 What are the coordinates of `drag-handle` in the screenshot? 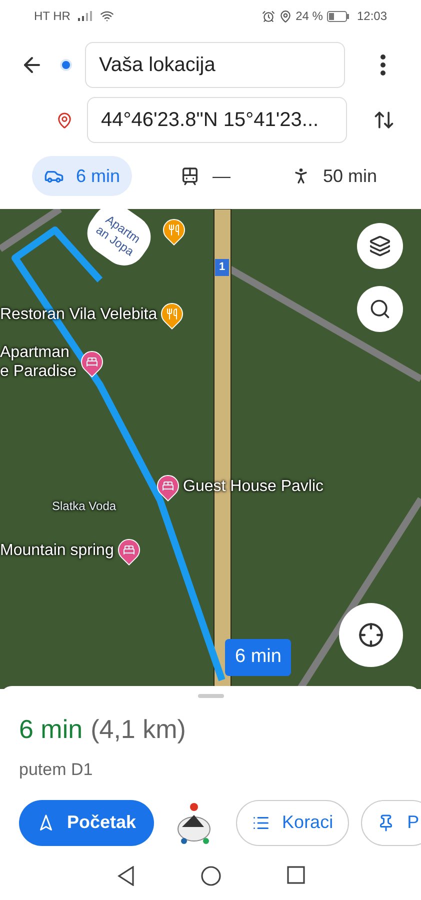 It's located at (211, 696).